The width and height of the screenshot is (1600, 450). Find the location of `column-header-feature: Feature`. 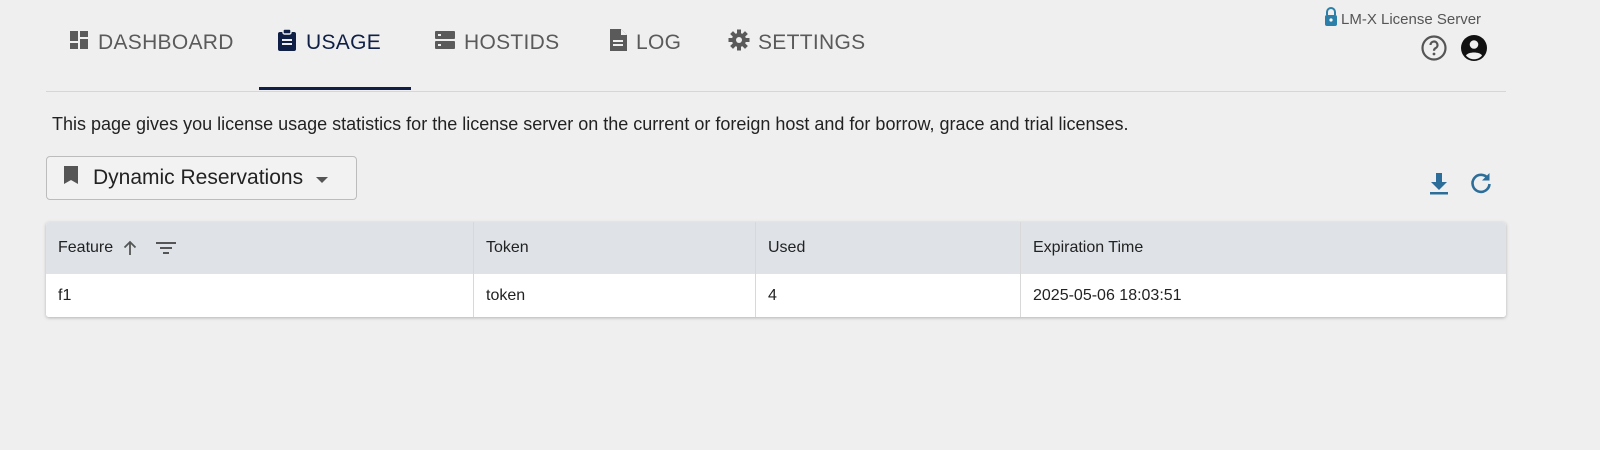

column-header-feature: Feature is located at coordinates (260, 248).